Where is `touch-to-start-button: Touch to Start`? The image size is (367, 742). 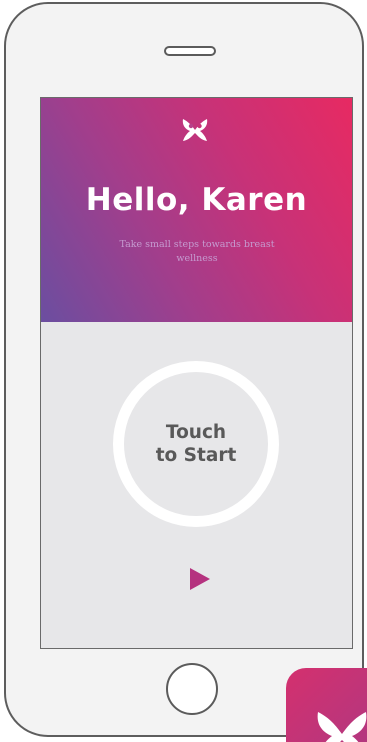
touch-to-start-button: Touch to Start is located at coordinates (196, 444).